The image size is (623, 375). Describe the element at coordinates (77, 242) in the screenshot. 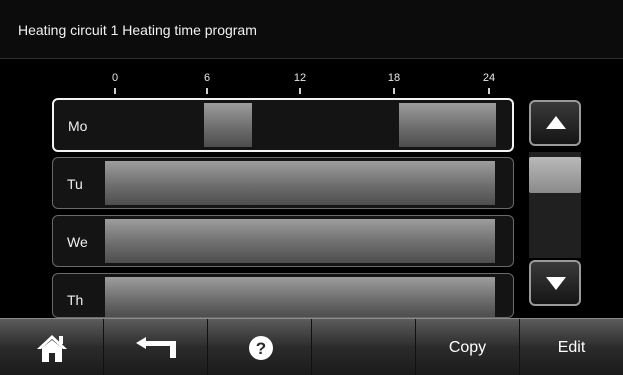

I see `day-label: We` at that location.